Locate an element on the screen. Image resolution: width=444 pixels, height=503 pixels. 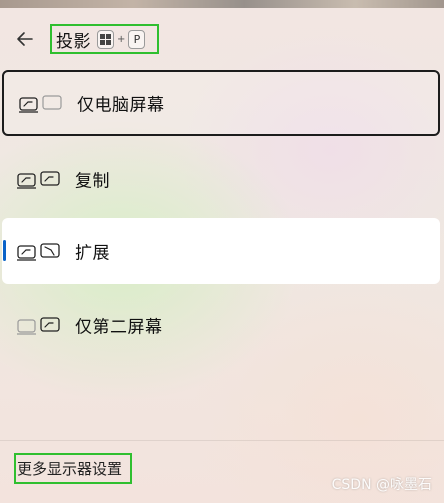
title-highlight: 投影 + P is located at coordinates (104, 39).